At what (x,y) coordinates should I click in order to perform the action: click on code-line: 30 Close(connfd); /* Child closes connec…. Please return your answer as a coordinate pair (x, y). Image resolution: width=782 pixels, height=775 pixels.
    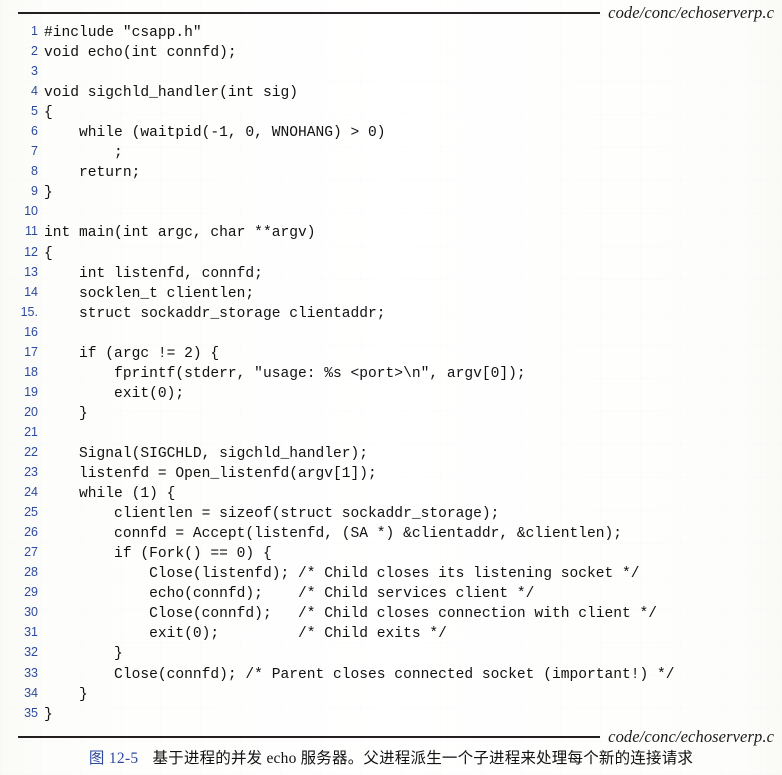
    Looking at the image, I should click on (391, 613).